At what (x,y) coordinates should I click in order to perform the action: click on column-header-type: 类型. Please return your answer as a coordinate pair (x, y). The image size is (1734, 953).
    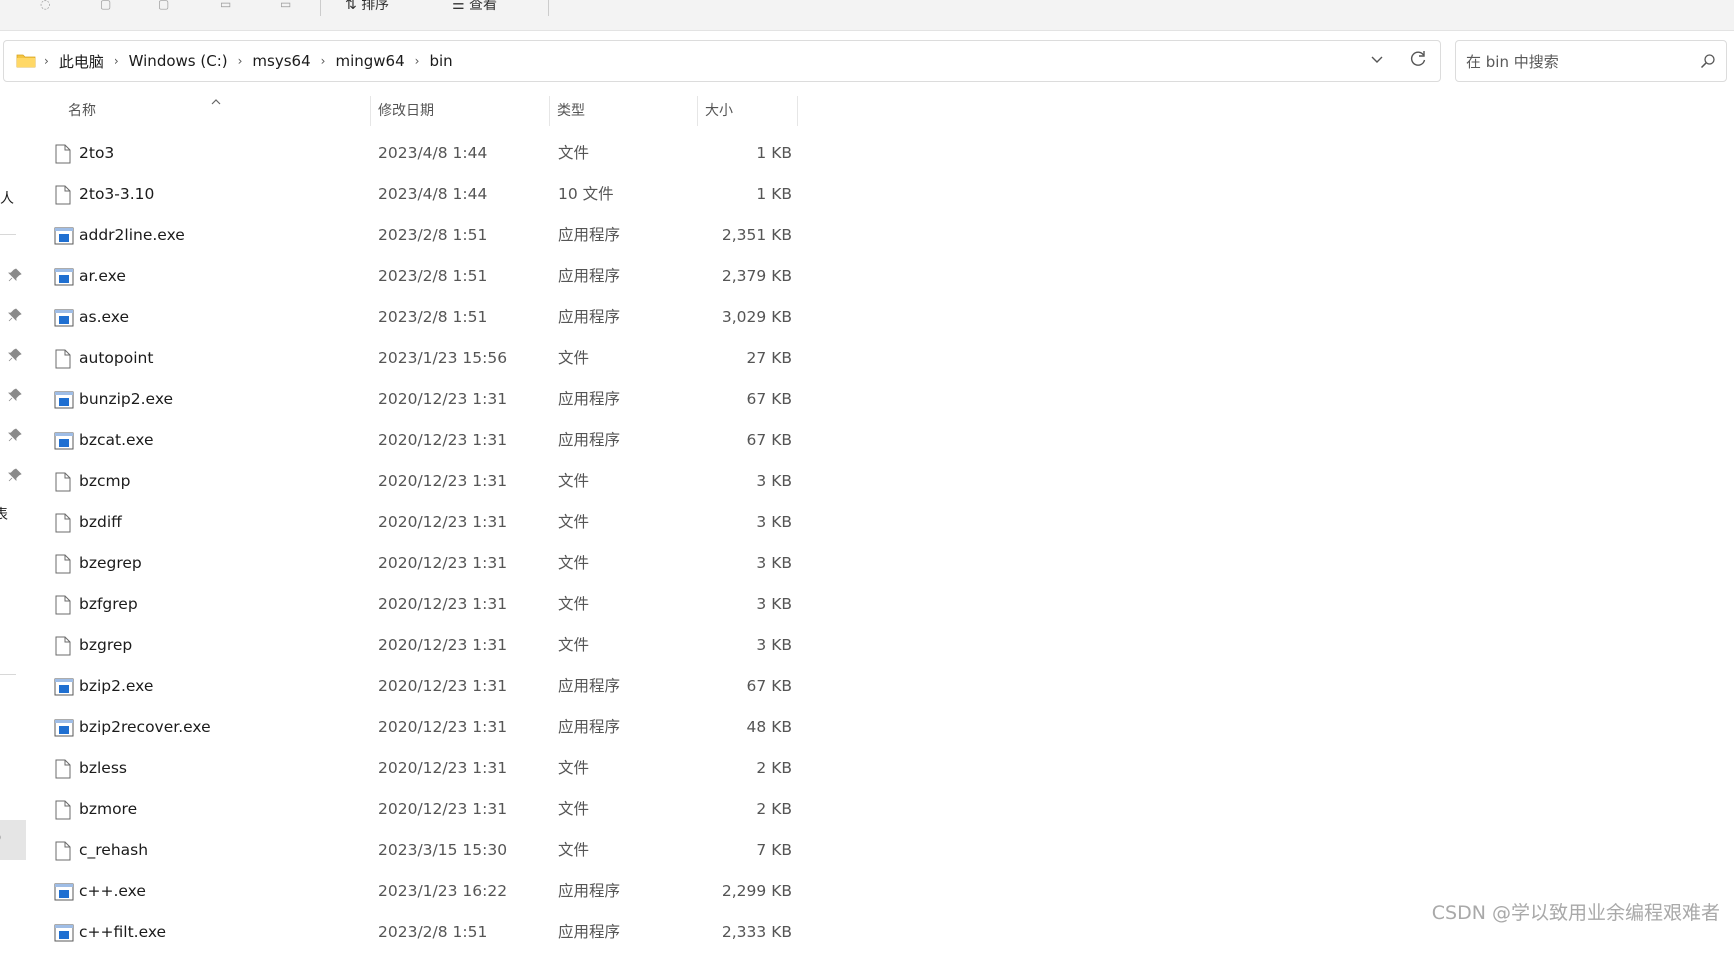
    Looking at the image, I should click on (567, 111).